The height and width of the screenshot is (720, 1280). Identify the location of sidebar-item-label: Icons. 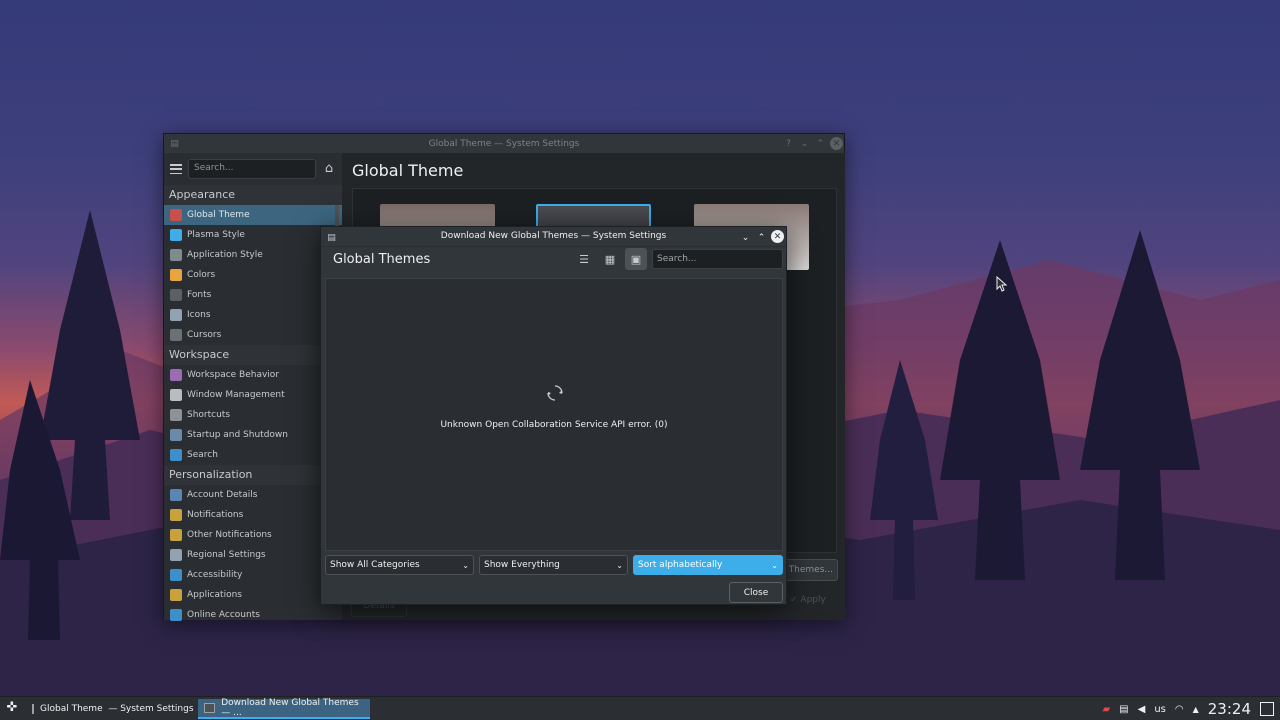
(199, 315).